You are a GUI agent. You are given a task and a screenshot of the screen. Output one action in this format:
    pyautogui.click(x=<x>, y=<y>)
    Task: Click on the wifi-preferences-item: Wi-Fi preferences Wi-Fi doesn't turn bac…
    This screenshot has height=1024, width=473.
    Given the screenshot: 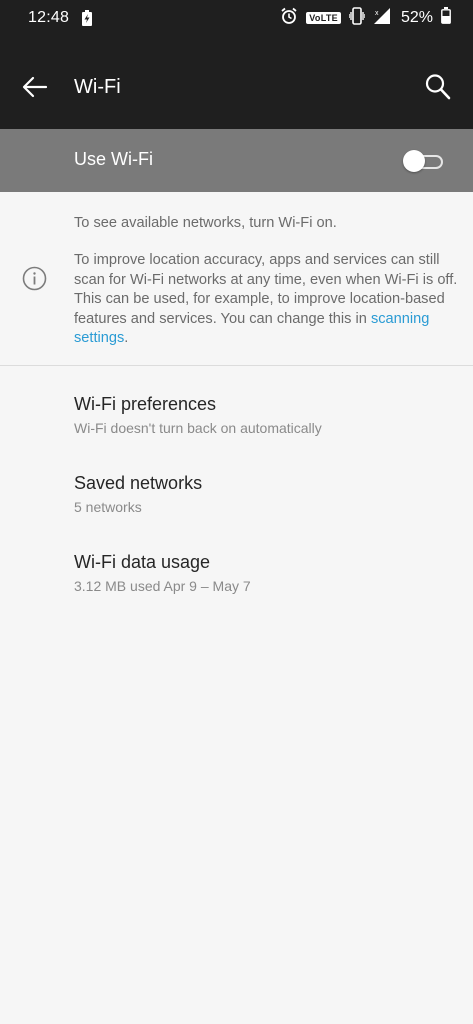 What is the action you would take?
    pyautogui.click(x=236, y=415)
    